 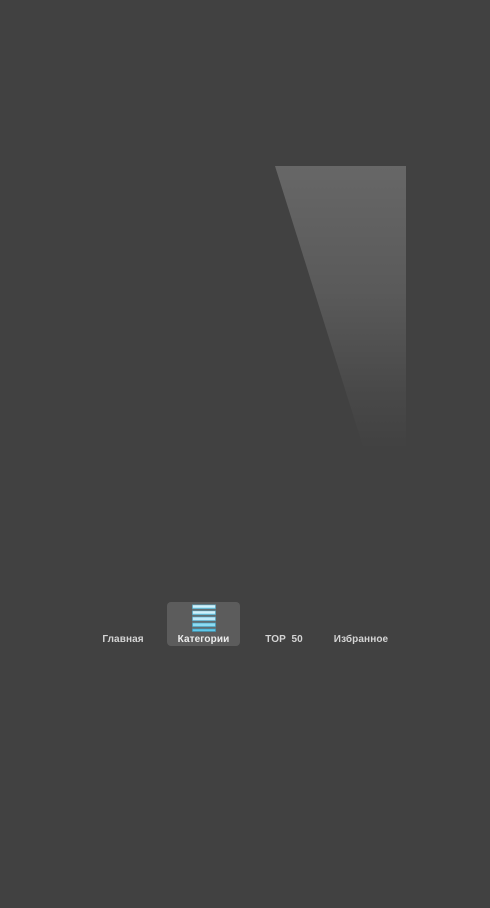 What do you see at coordinates (245, 624) in the screenshot?
I see `tab-bar: Главная Категории TOP 50 Избранное` at bounding box center [245, 624].